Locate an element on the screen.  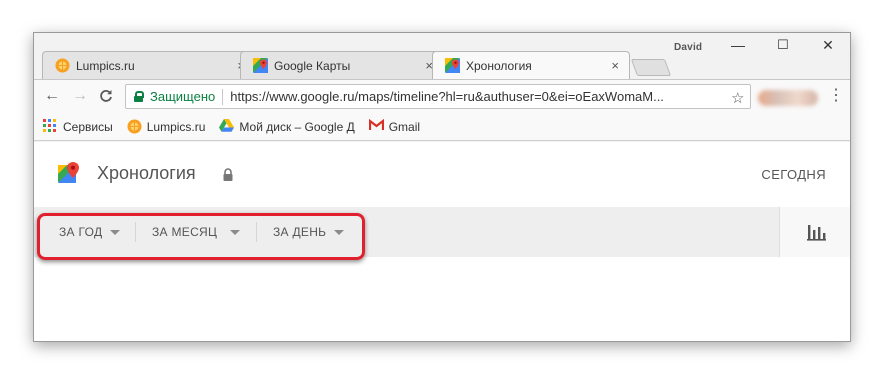
close-window-button: ✕ is located at coordinates (828, 45).